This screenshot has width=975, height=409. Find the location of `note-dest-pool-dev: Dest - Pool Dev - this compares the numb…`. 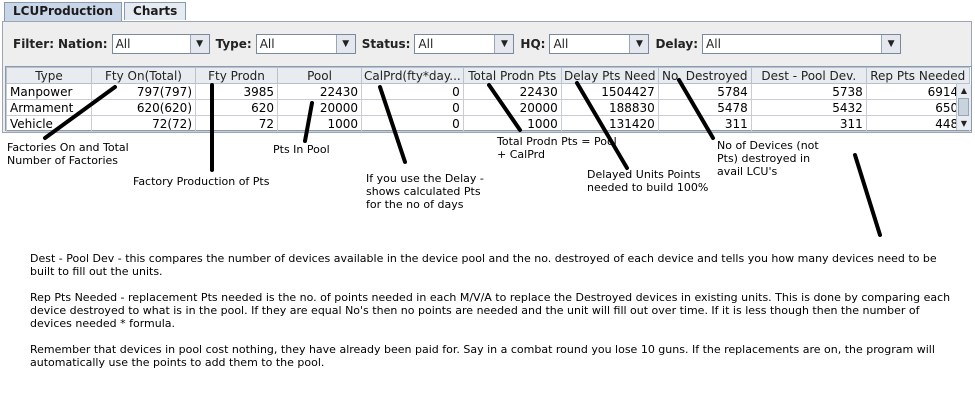

note-dest-pool-dev: Dest - Pool Dev - this compares the numb… is located at coordinates (483, 265).